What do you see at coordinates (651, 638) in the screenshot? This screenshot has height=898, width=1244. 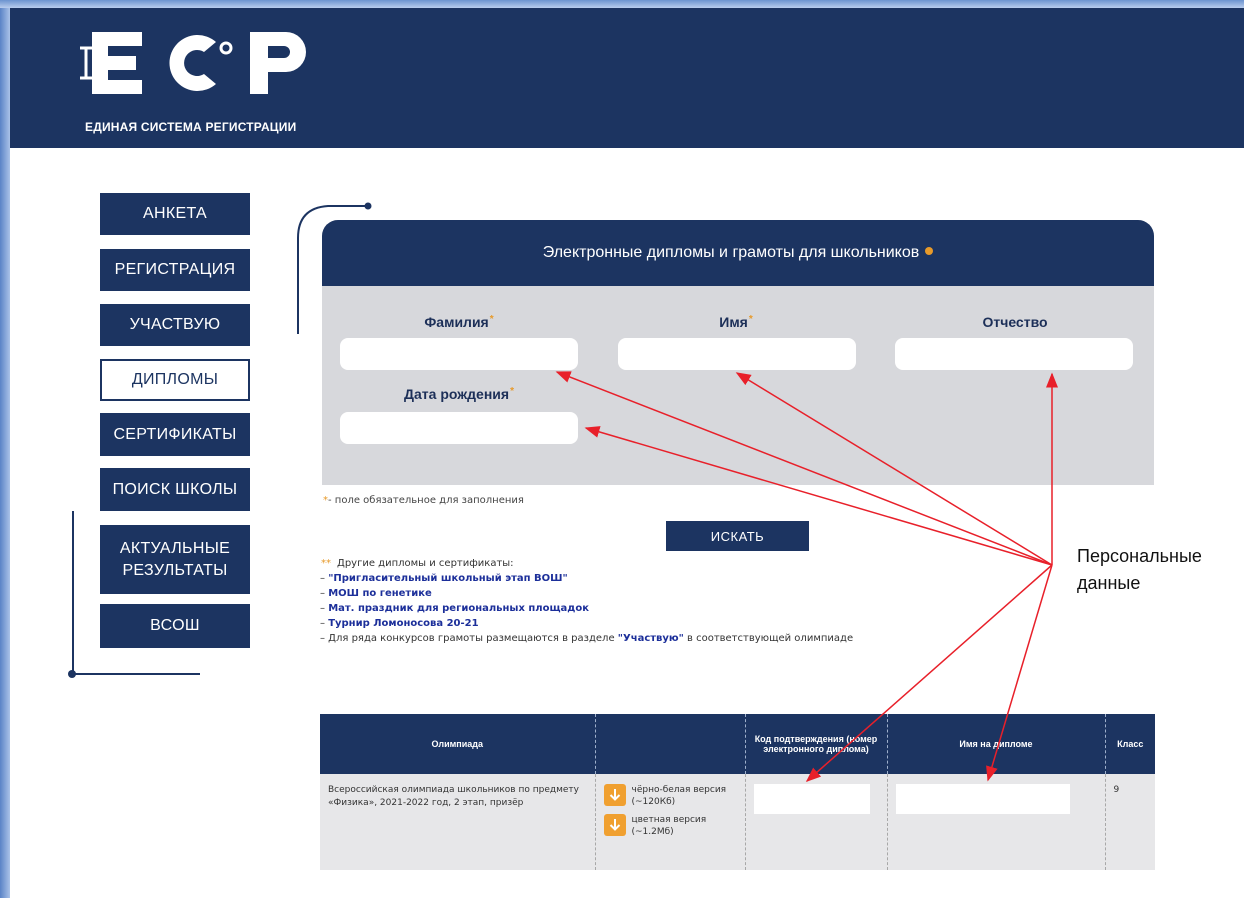 I see `participate-link: "Участвую"` at bounding box center [651, 638].